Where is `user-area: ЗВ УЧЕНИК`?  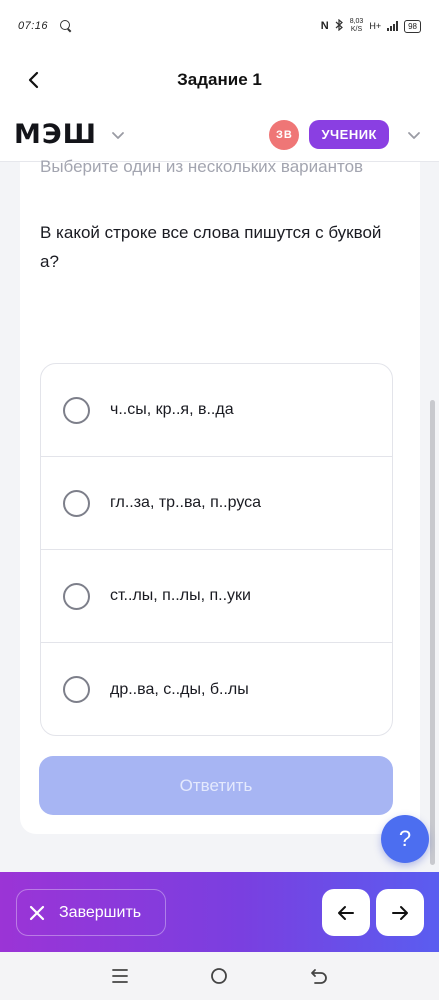 user-area: ЗВ УЧЕНИК is located at coordinates (347, 134).